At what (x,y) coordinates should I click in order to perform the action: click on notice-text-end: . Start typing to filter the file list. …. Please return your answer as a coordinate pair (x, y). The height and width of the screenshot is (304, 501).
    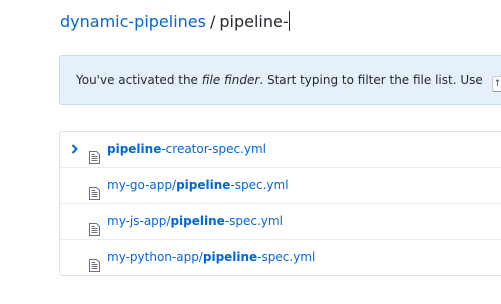
    Looking at the image, I should click on (373, 80).